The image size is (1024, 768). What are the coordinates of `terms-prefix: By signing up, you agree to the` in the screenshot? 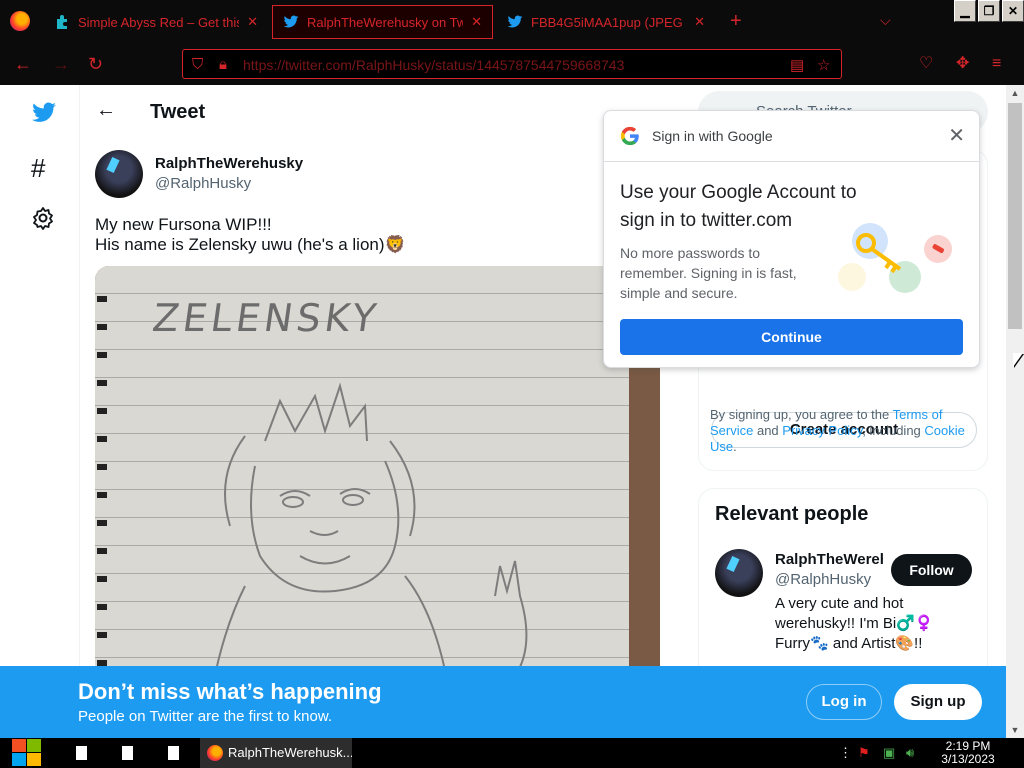 It's located at (801, 414).